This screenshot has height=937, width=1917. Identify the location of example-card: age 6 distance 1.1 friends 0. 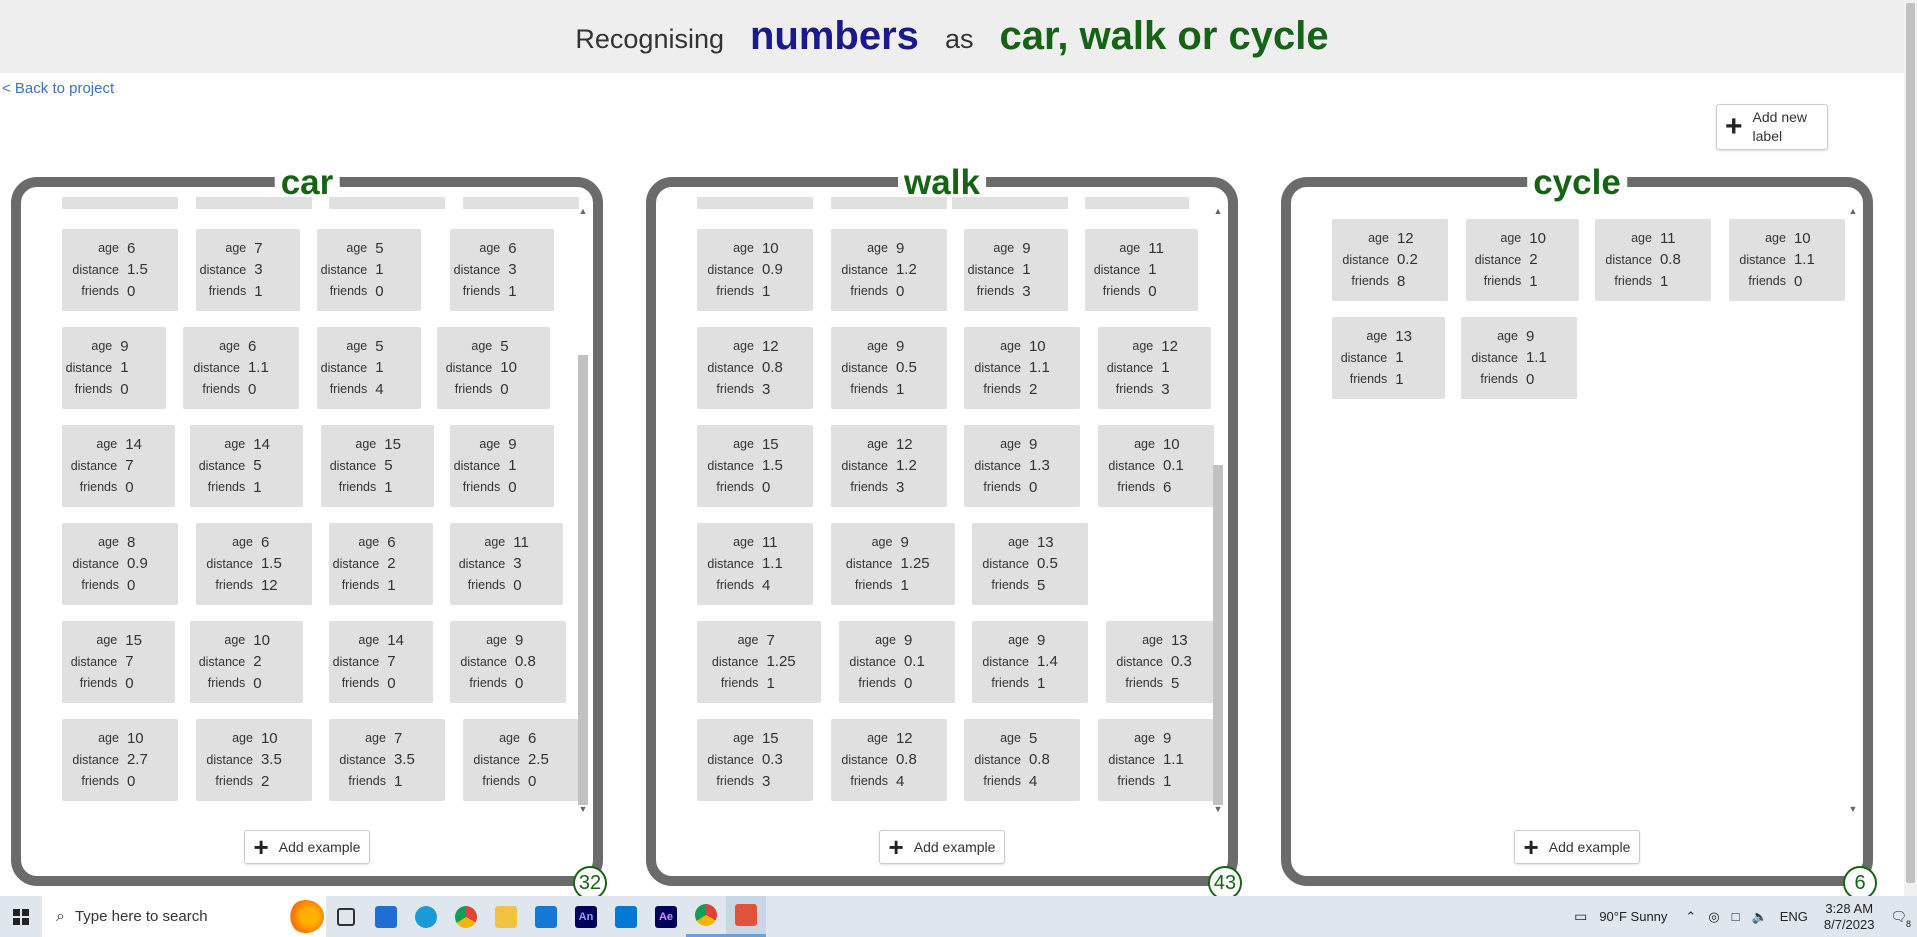
(241, 368).